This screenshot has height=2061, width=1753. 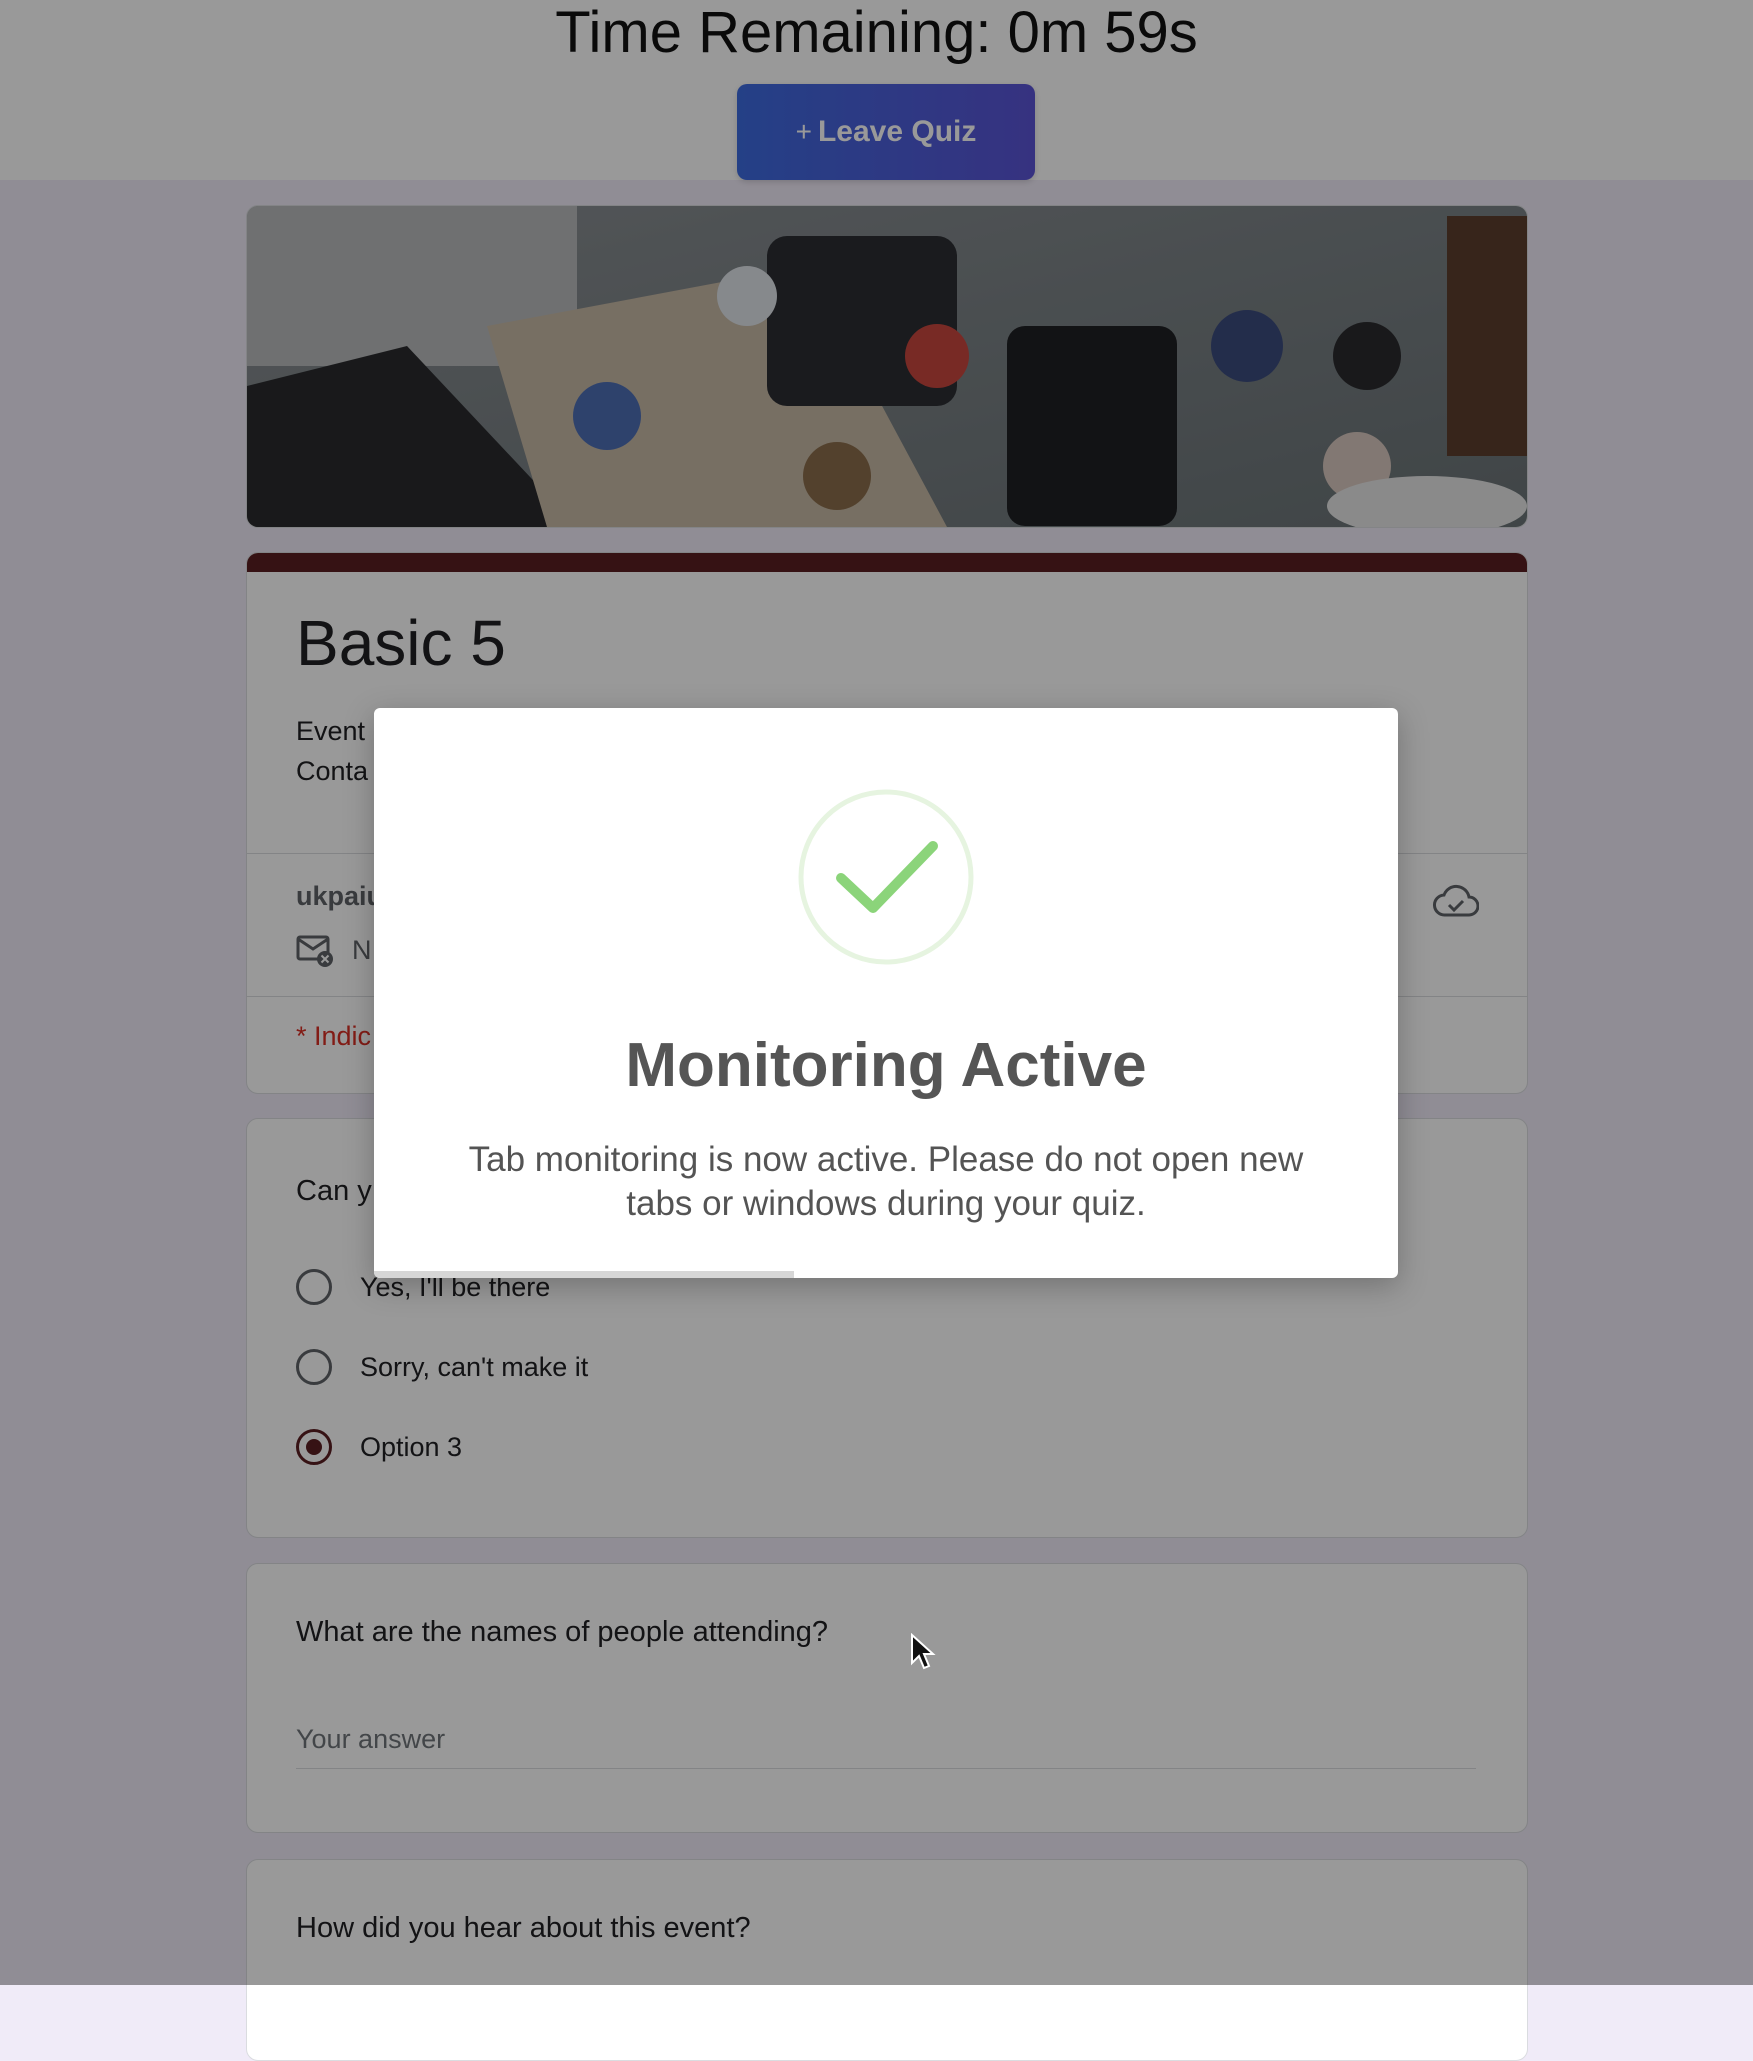 I want to click on check-circle-icon, so click(x=886, y=877).